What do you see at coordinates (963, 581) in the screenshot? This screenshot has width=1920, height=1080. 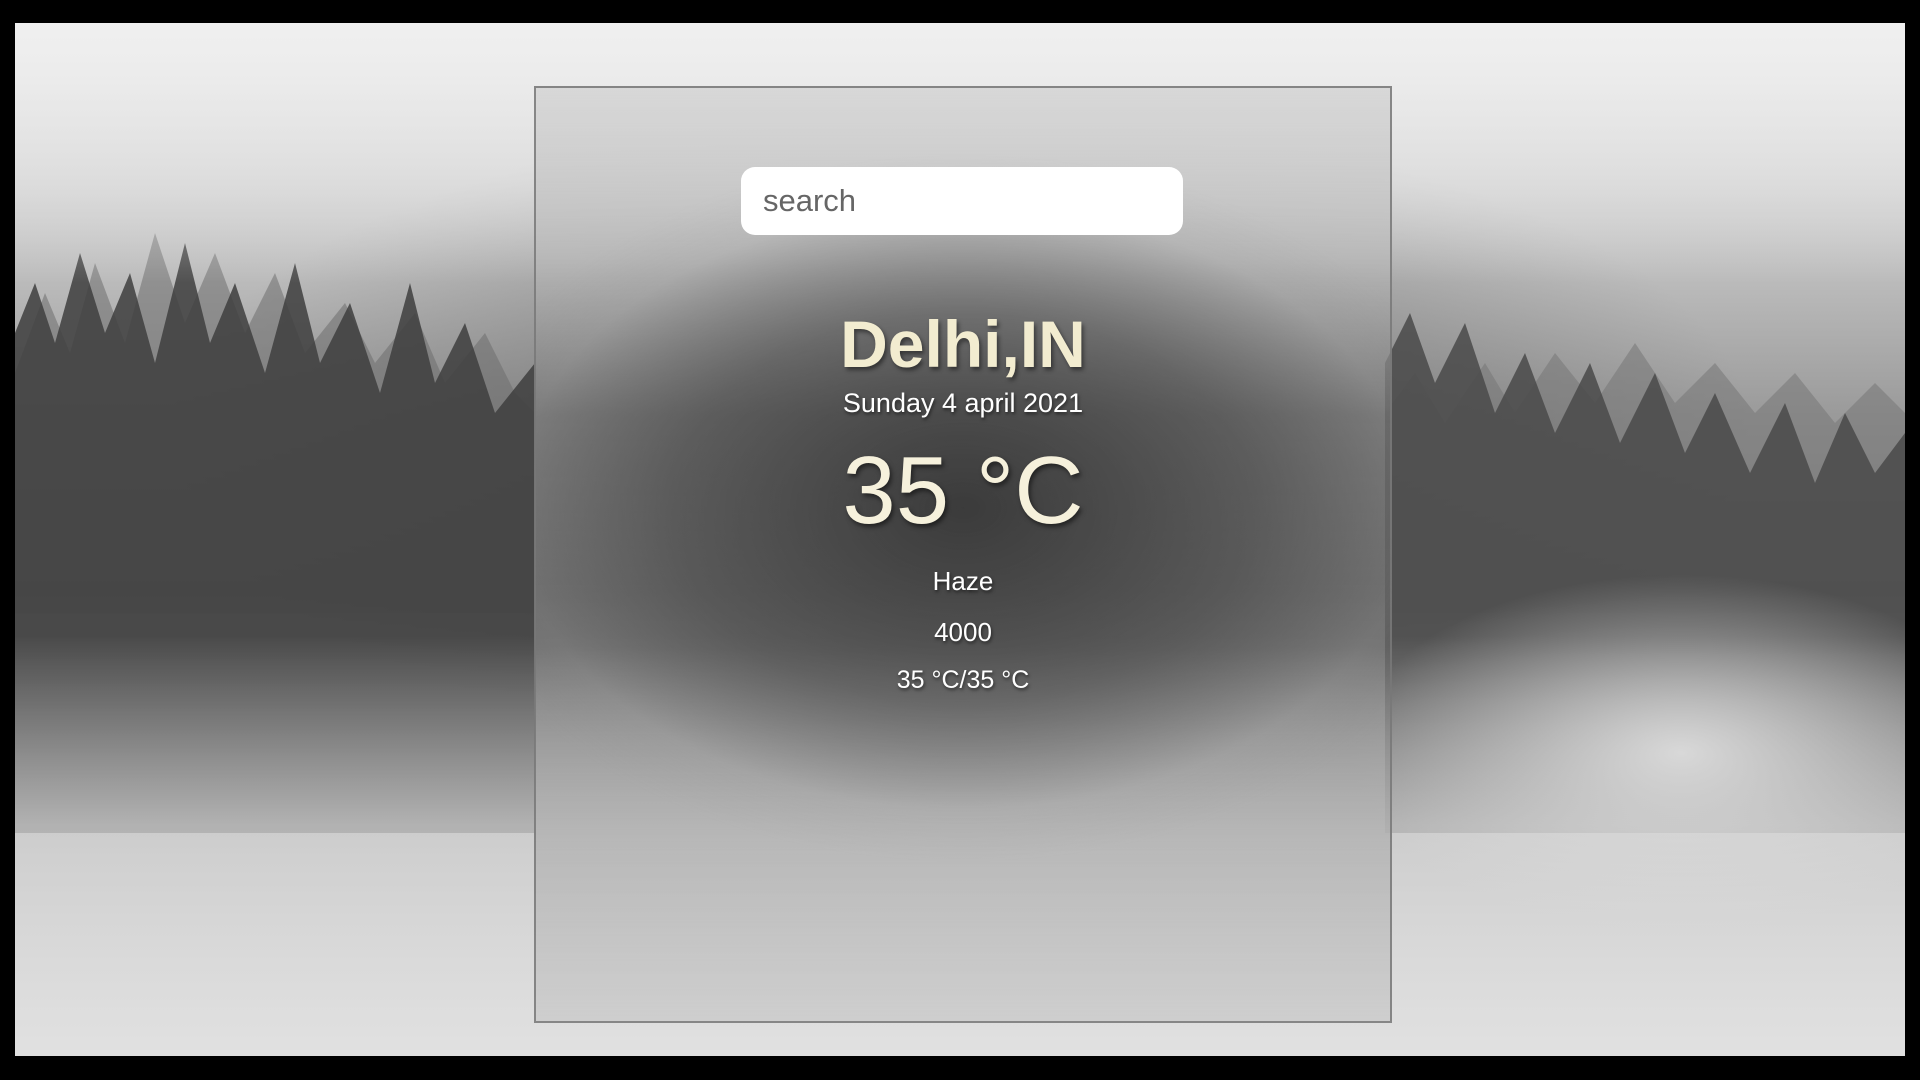 I see `weather-condition: Haze` at bounding box center [963, 581].